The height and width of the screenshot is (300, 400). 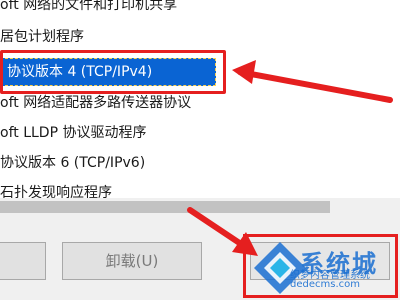 I want to click on list-item-label: oft 网络的文件和打印机共享, so click(x=89, y=6).